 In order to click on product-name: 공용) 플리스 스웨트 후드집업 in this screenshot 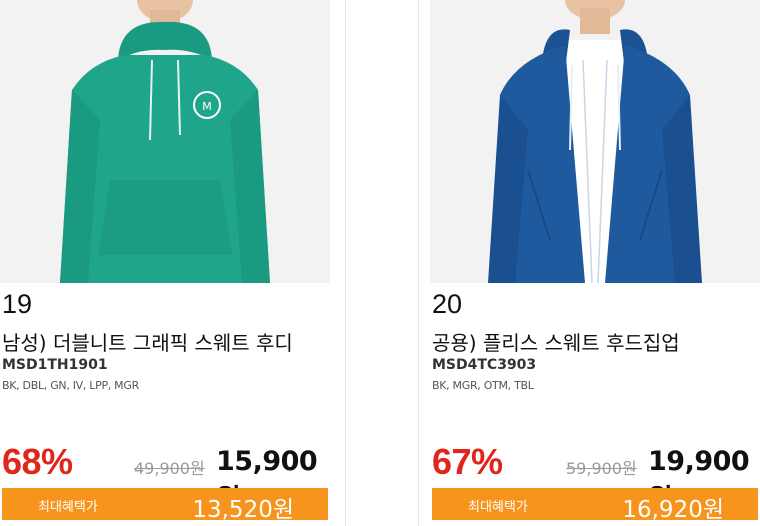, I will do `click(556, 341)`.